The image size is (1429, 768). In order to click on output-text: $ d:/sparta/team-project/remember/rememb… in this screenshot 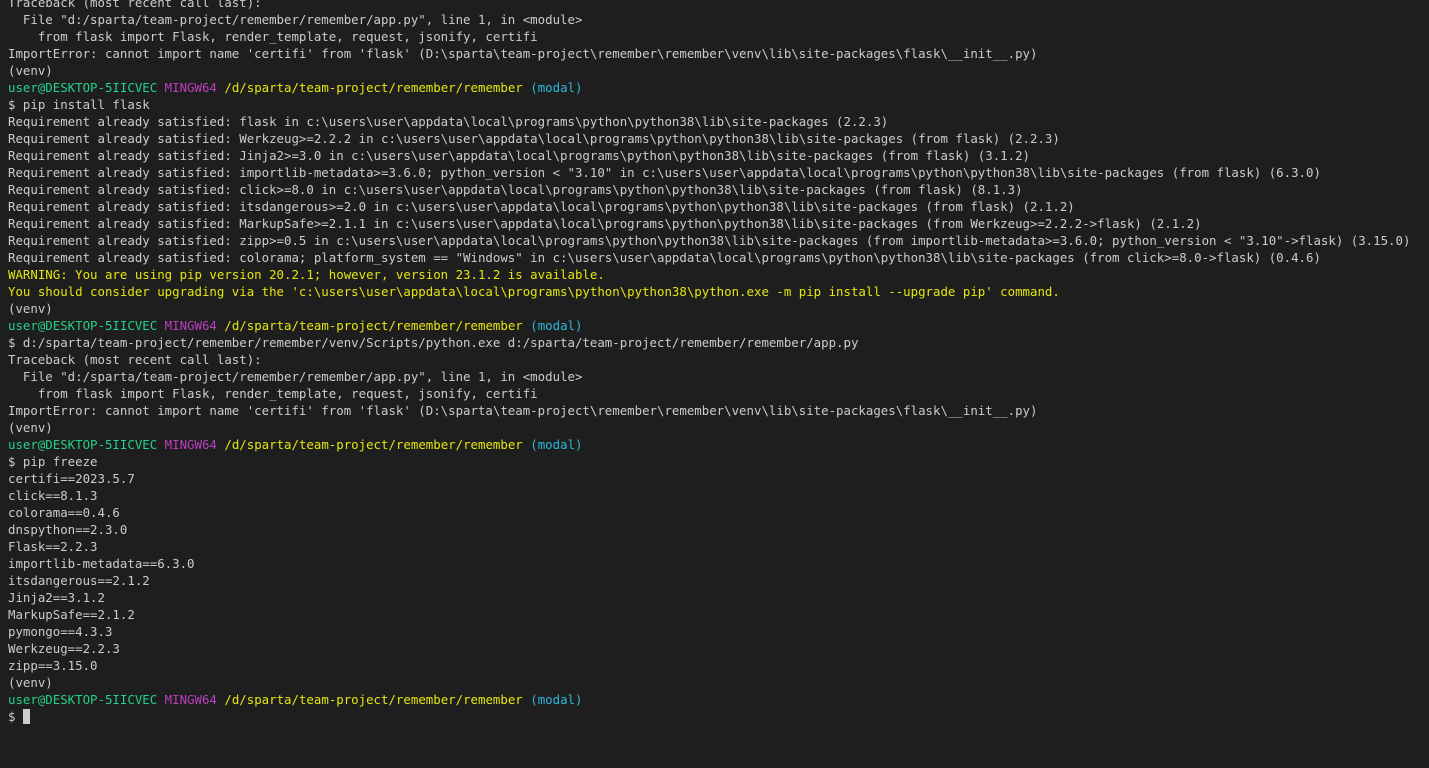, I will do `click(433, 342)`.